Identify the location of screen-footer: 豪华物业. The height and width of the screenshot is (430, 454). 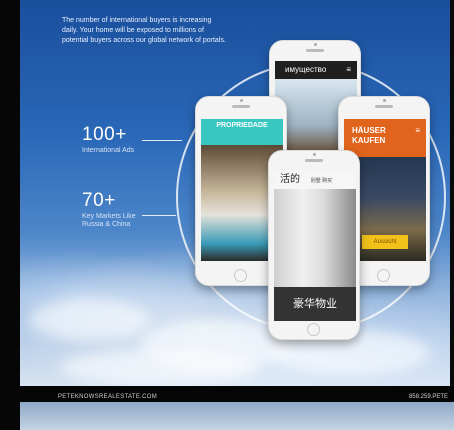
(315, 304).